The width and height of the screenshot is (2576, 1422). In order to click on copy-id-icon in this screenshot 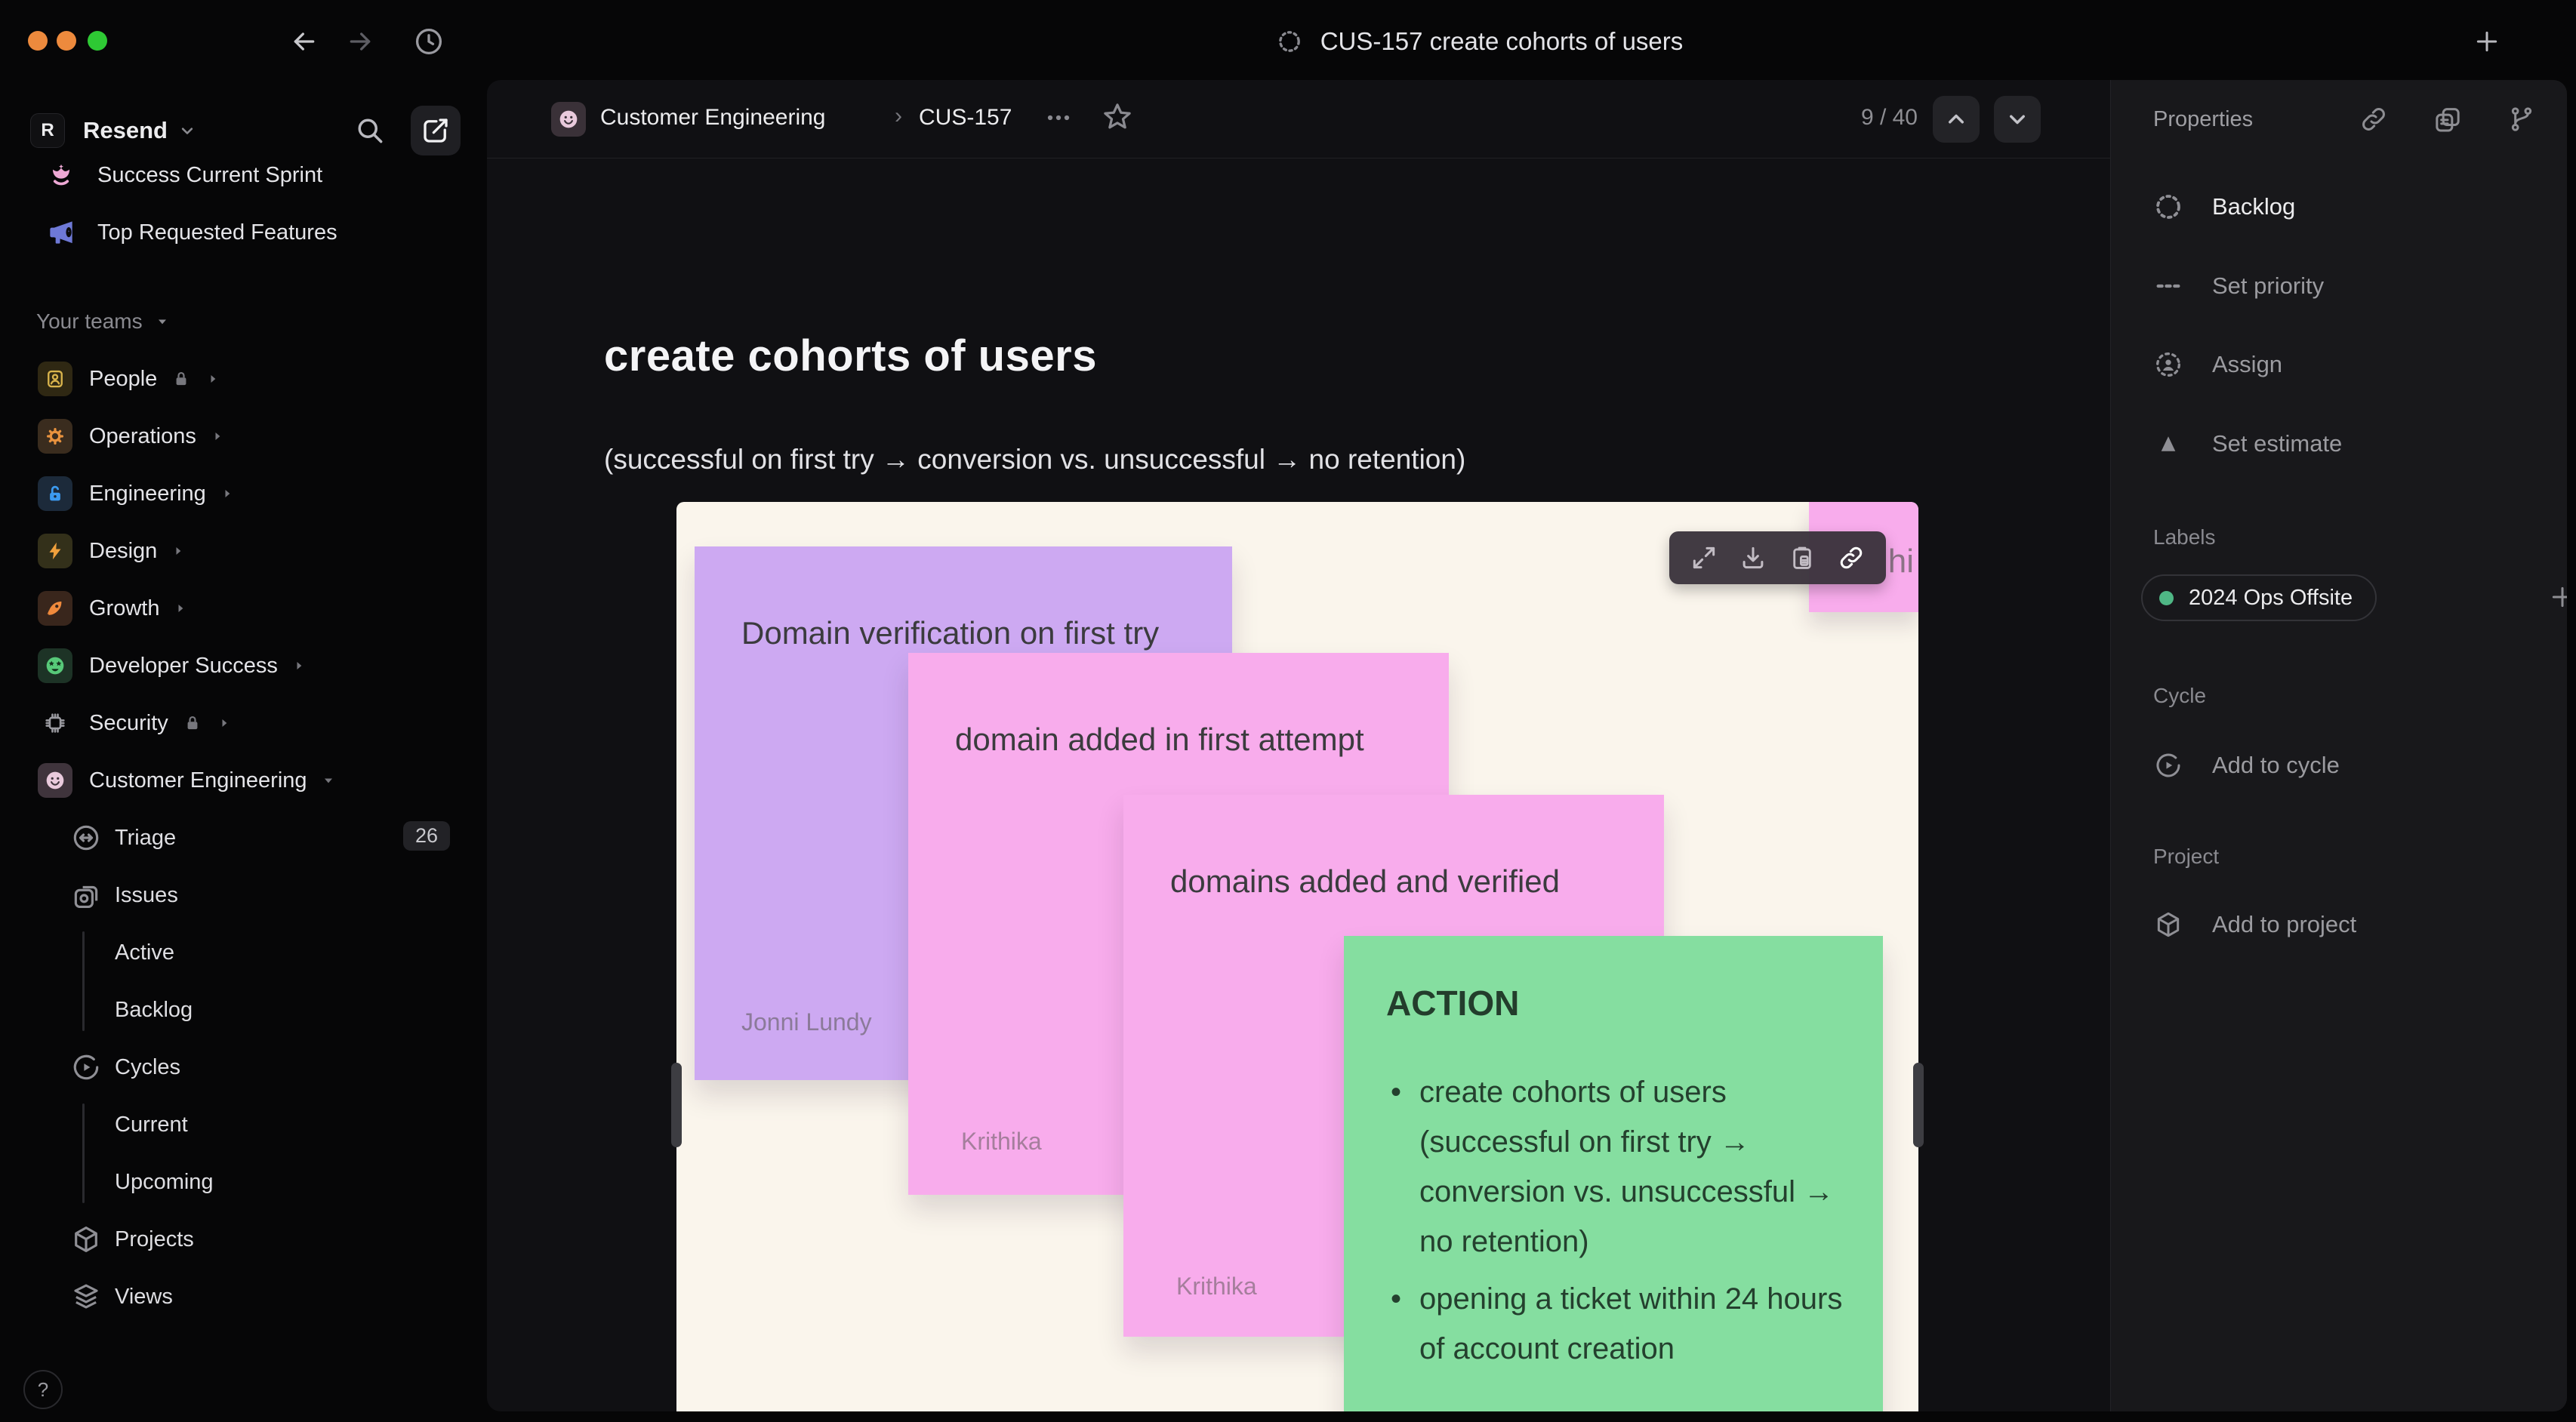, I will do `click(2448, 119)`.